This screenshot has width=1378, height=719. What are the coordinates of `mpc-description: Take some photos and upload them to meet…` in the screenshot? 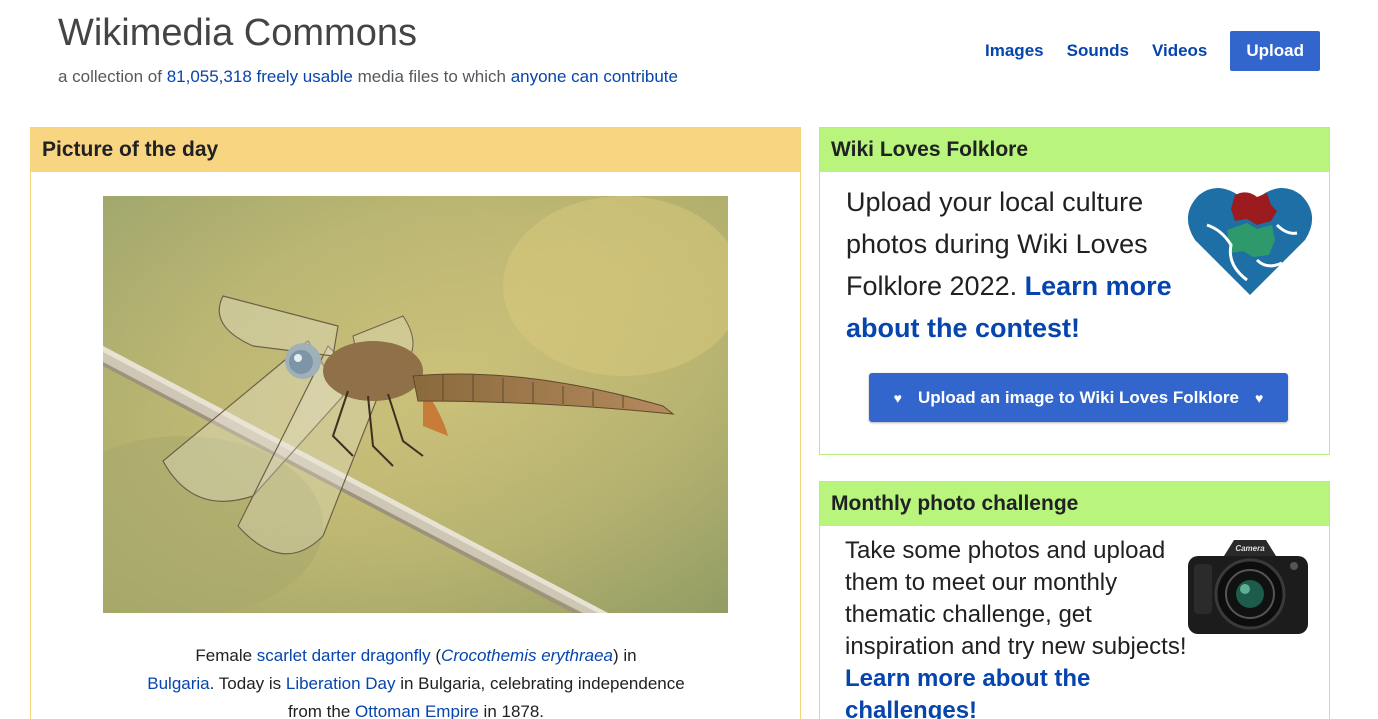 It's located at (1025, 627).